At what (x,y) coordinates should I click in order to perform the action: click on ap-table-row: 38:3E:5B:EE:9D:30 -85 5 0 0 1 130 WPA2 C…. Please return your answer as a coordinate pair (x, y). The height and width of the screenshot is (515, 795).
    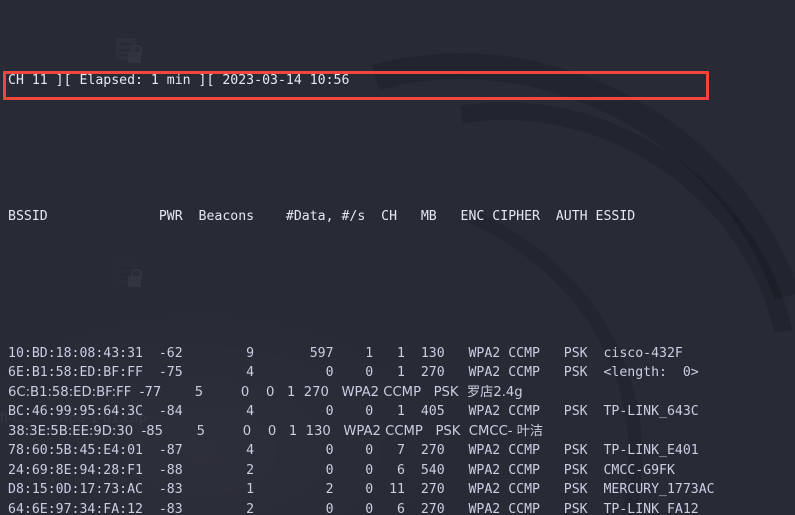
    Looking at the image, I should click on (401, 432).